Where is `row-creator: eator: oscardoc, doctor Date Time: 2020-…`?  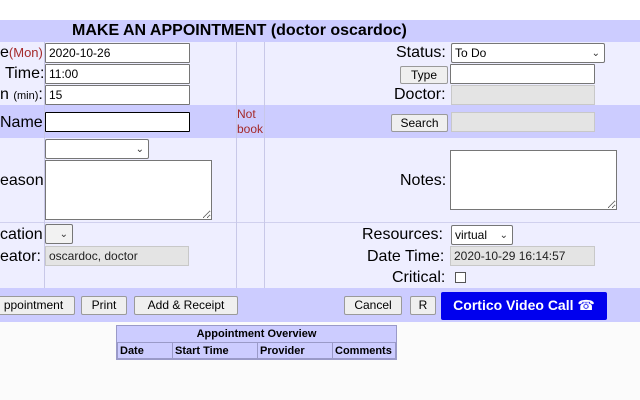
row-creator: eator: oscardoc, doctor Date Time: 2020-… is located at coordinates (320, 256).